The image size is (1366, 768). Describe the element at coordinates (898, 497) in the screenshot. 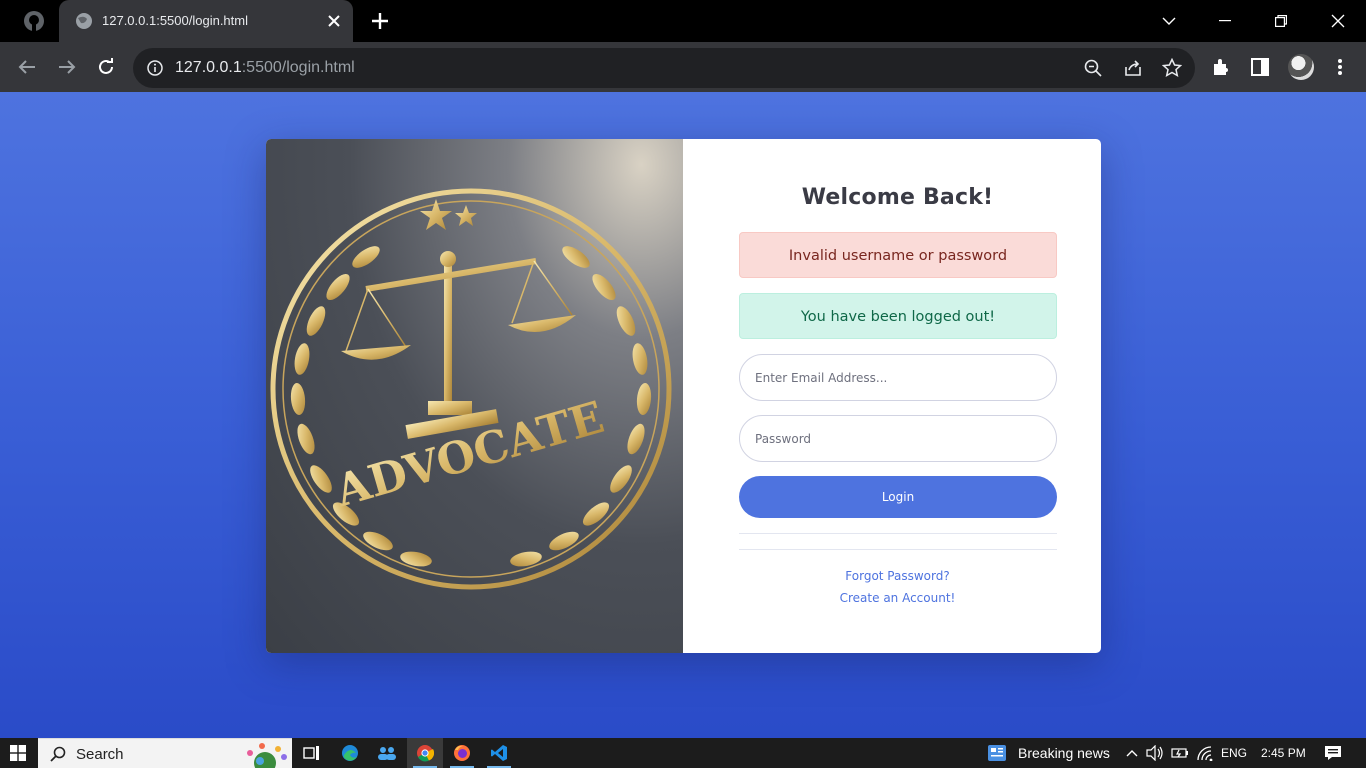

I see `login-button: Login` at that location.